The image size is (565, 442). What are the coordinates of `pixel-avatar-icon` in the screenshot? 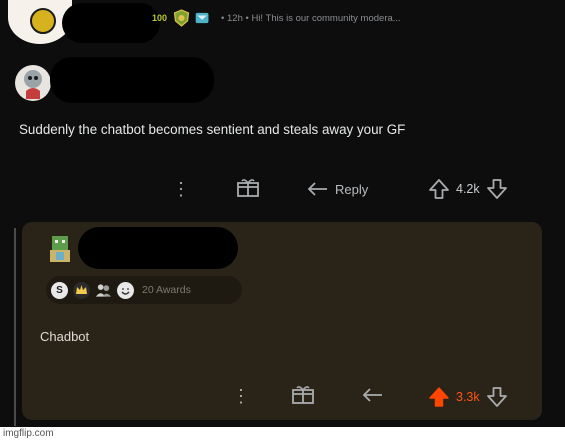 It's located at (60, 249).